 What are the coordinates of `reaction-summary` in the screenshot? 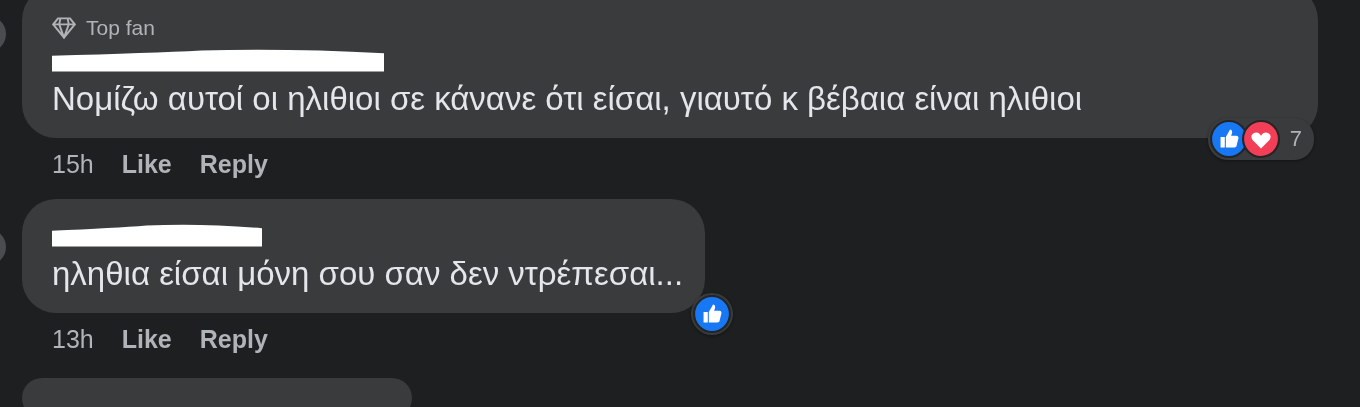 It's located at (712, 314).